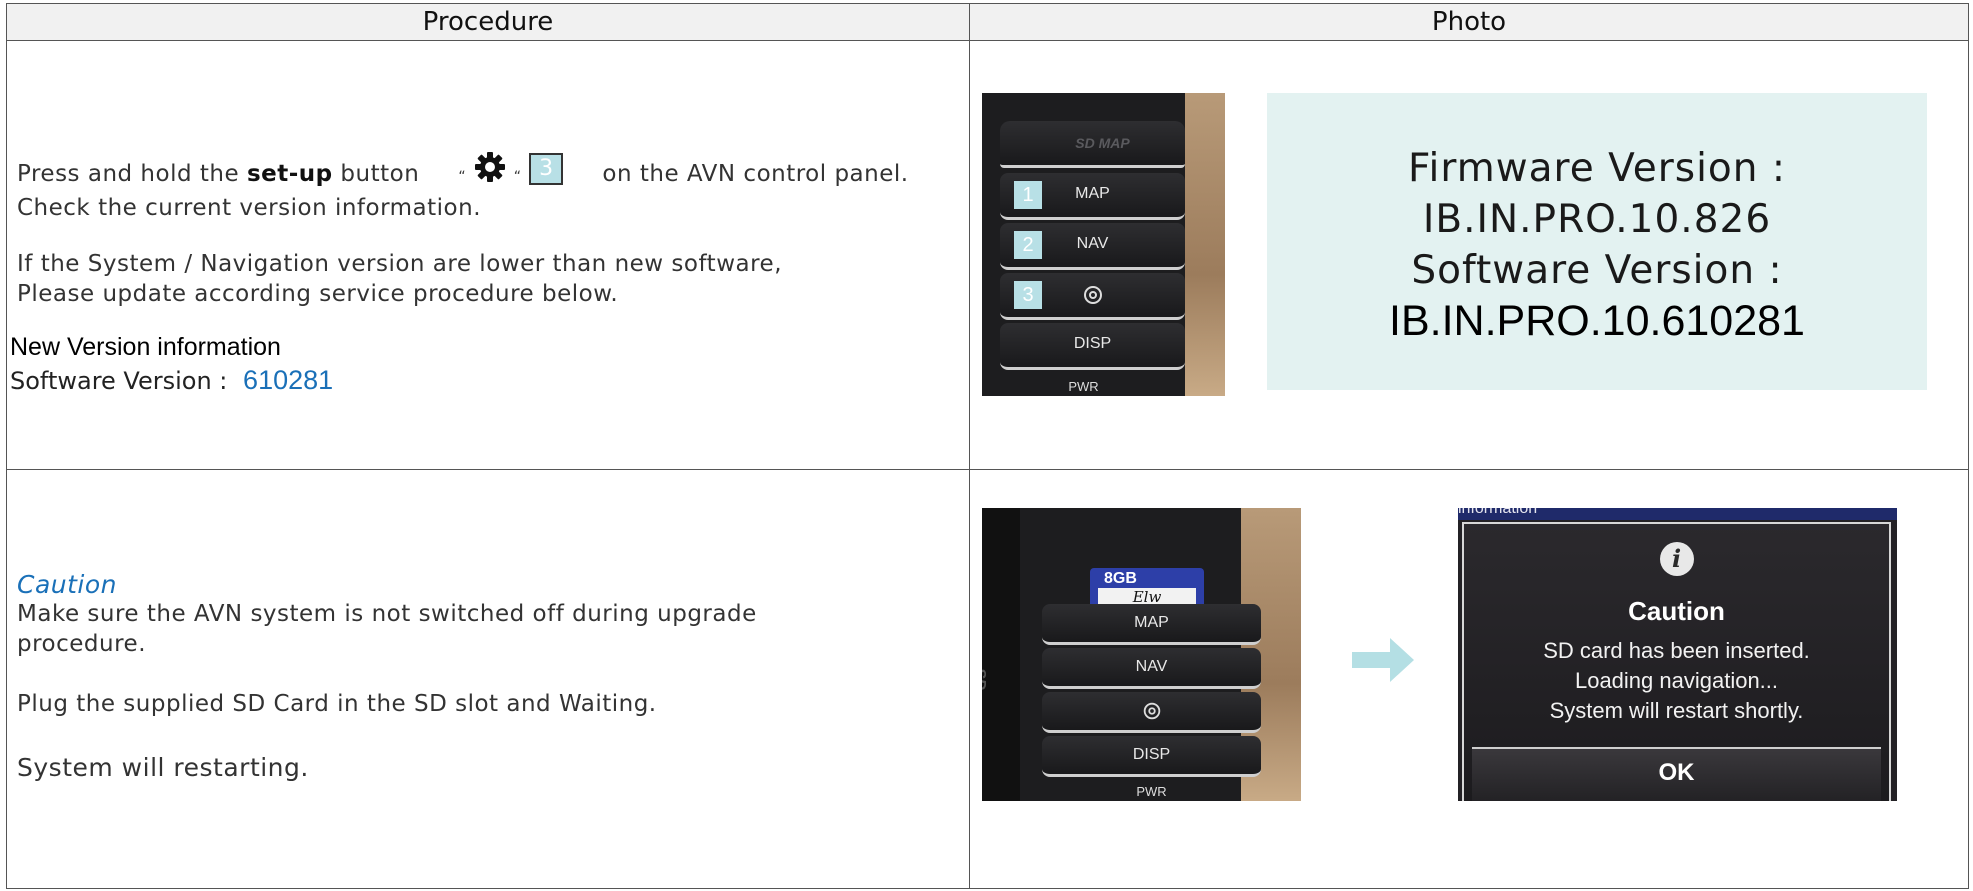 This screenshot has width=1973, height=891. I want to click on step1-text-part: Press and hold the, so click(128, 174).